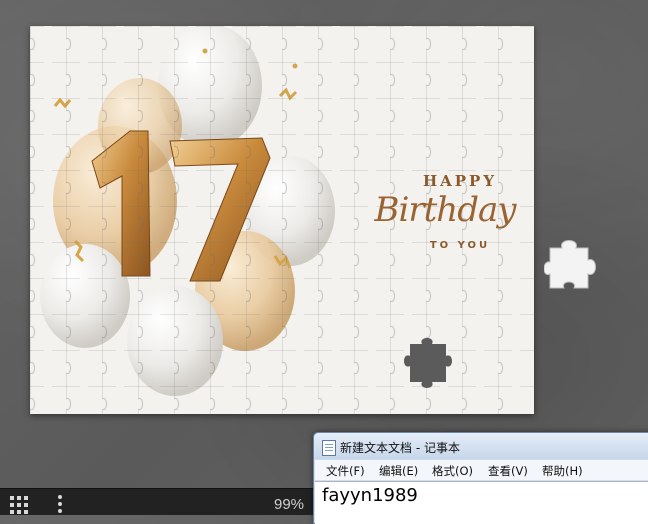  Describe the element at coordinates (481, 470) in the screenshot. I see `notepad-menubar: 文件(F) 编辑(E) 格式(O) 查看(V) 帮助(H)` at that location.